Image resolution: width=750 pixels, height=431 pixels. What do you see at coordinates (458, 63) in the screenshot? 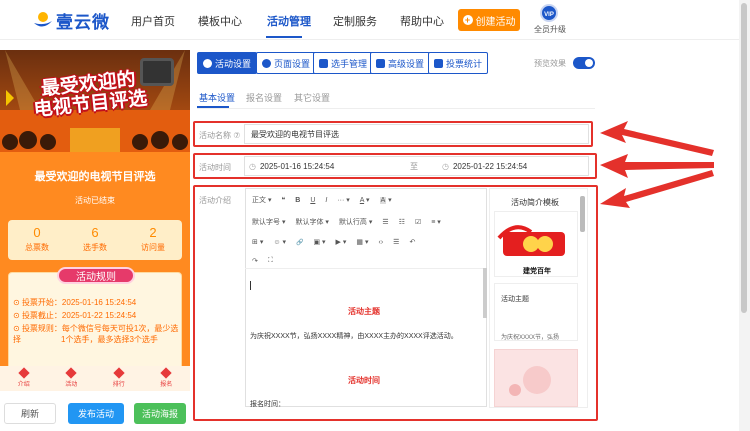
I see `tab-vote-statistics: 投票统计` at bounding box center [458, 63].